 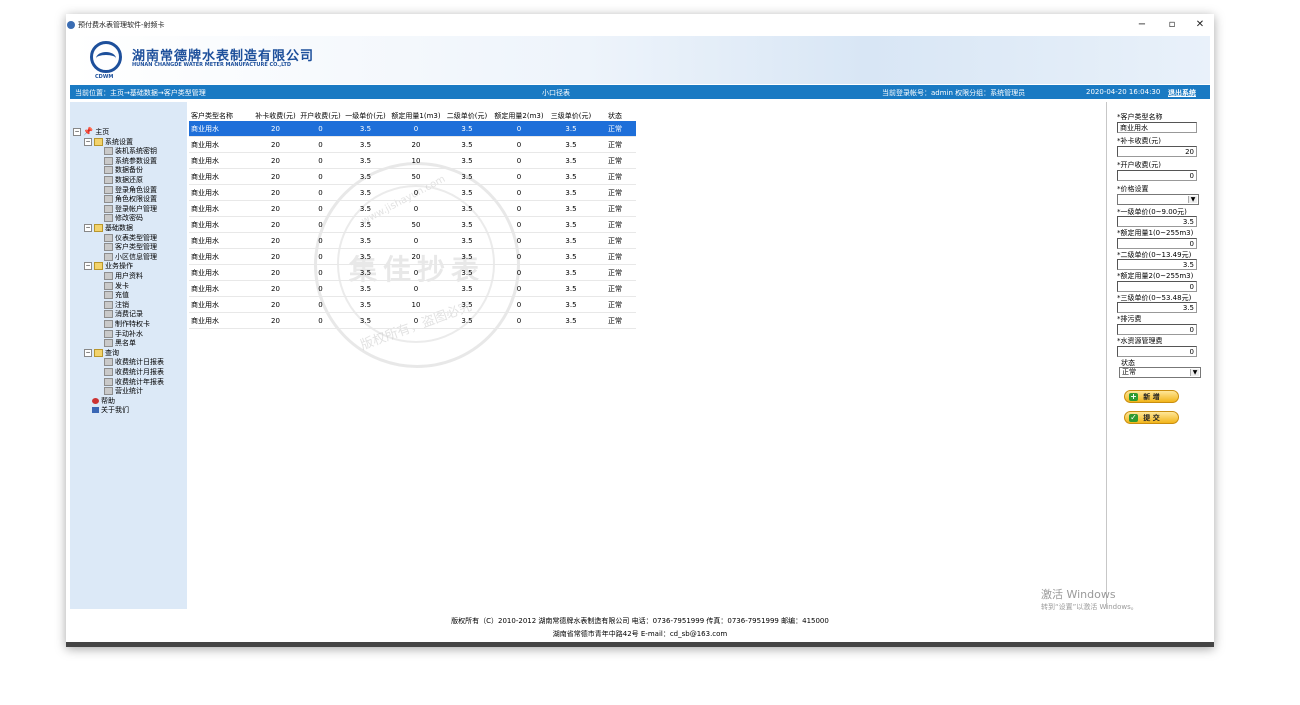 I want to click on sidebar-item: 营业统计, so click(x=123, y=391).